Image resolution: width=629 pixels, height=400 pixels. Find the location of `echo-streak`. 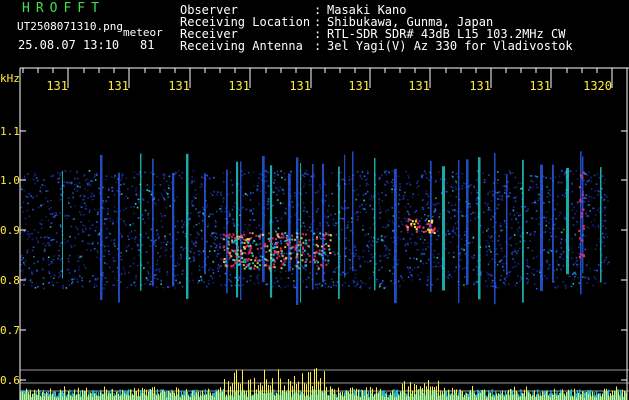

echo-streak is located at coordinates (375, 224).